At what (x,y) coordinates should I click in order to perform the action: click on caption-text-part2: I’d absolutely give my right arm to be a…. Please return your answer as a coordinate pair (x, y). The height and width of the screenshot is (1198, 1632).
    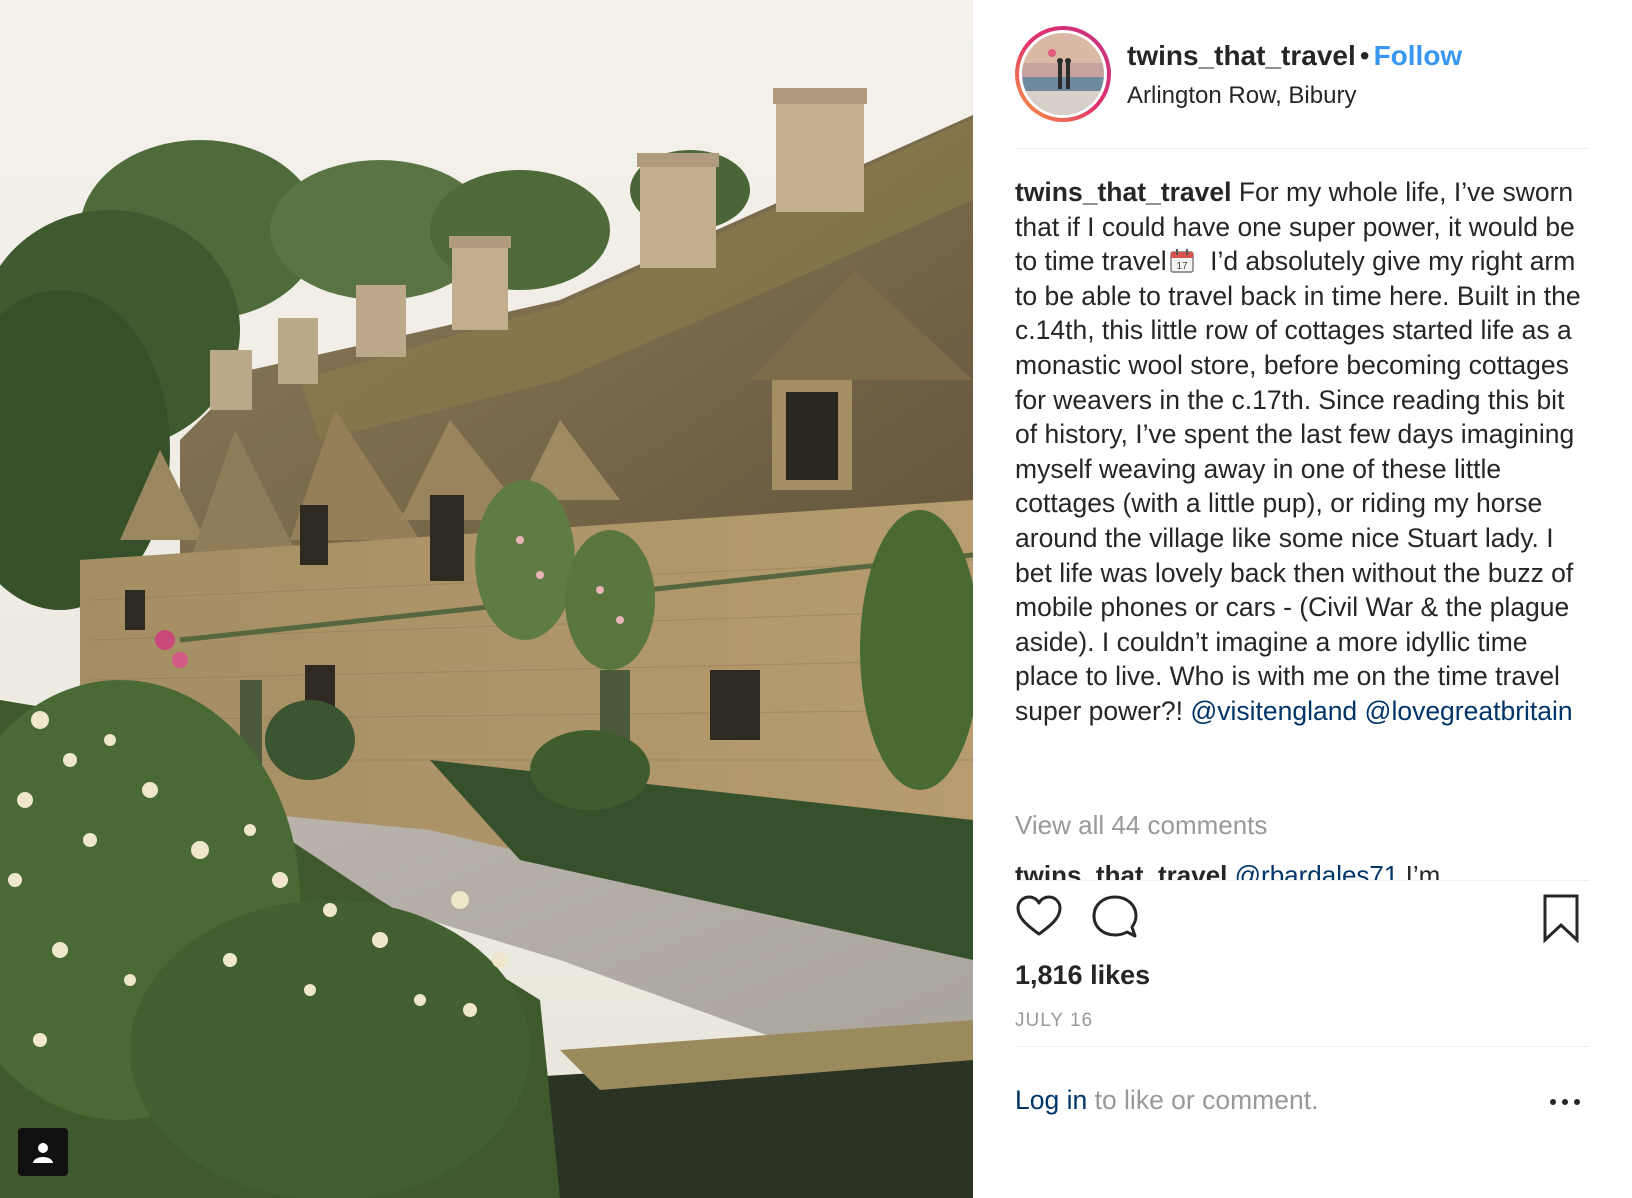
    Looking at the image, I should click on (1298, 486).